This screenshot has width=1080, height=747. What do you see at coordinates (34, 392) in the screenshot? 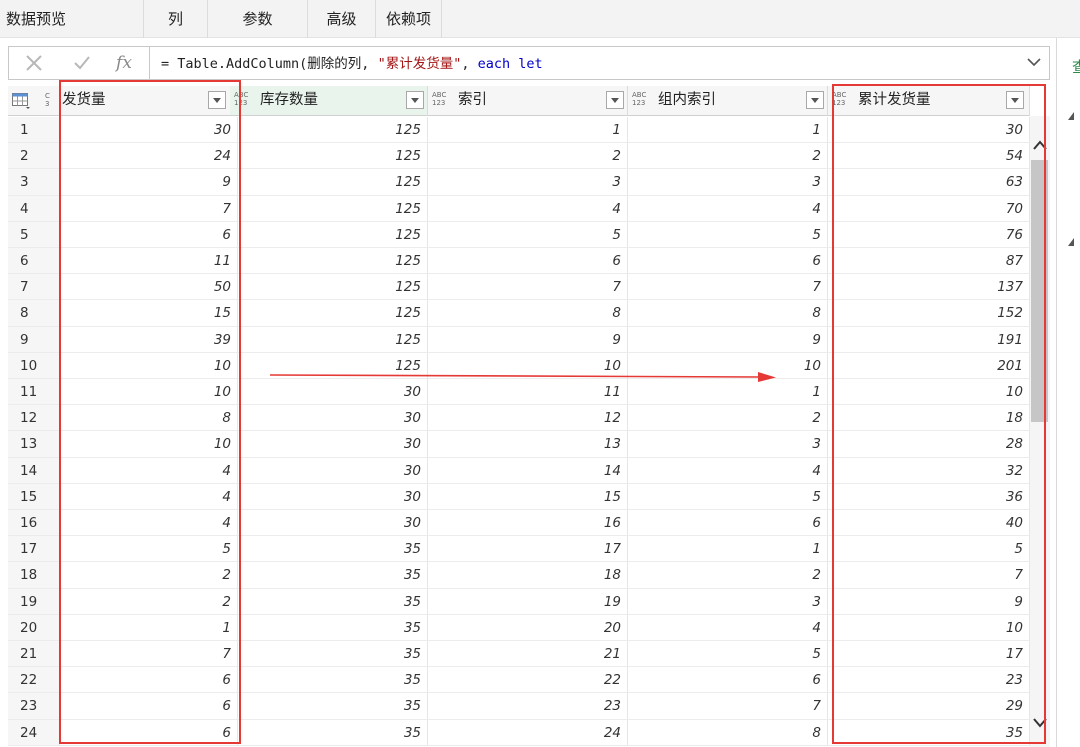
I see `row-index: 11` at bounding box center [34, 392].